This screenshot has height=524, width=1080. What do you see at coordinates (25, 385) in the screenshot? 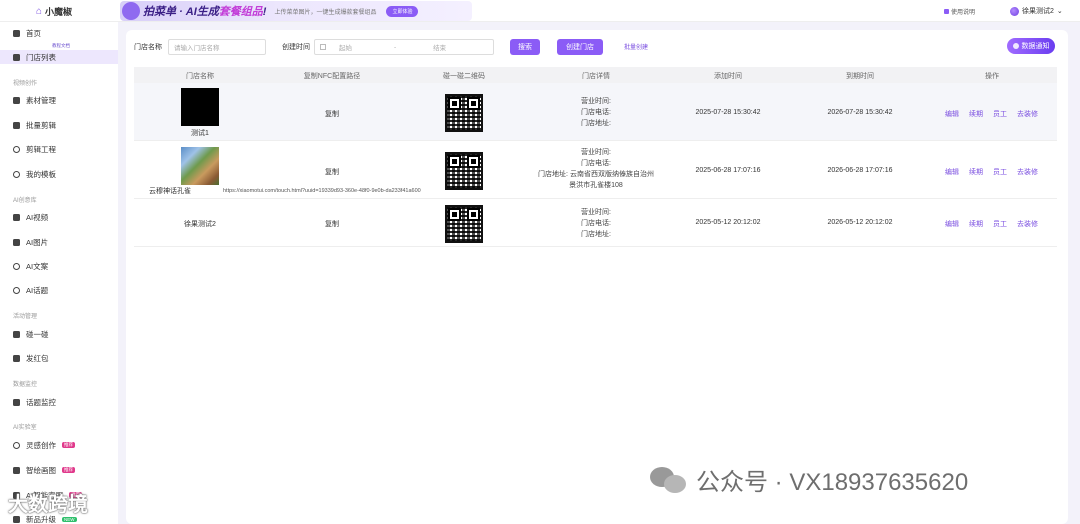
I see `section-title: 数据监控` at bounding box center [25, 385].